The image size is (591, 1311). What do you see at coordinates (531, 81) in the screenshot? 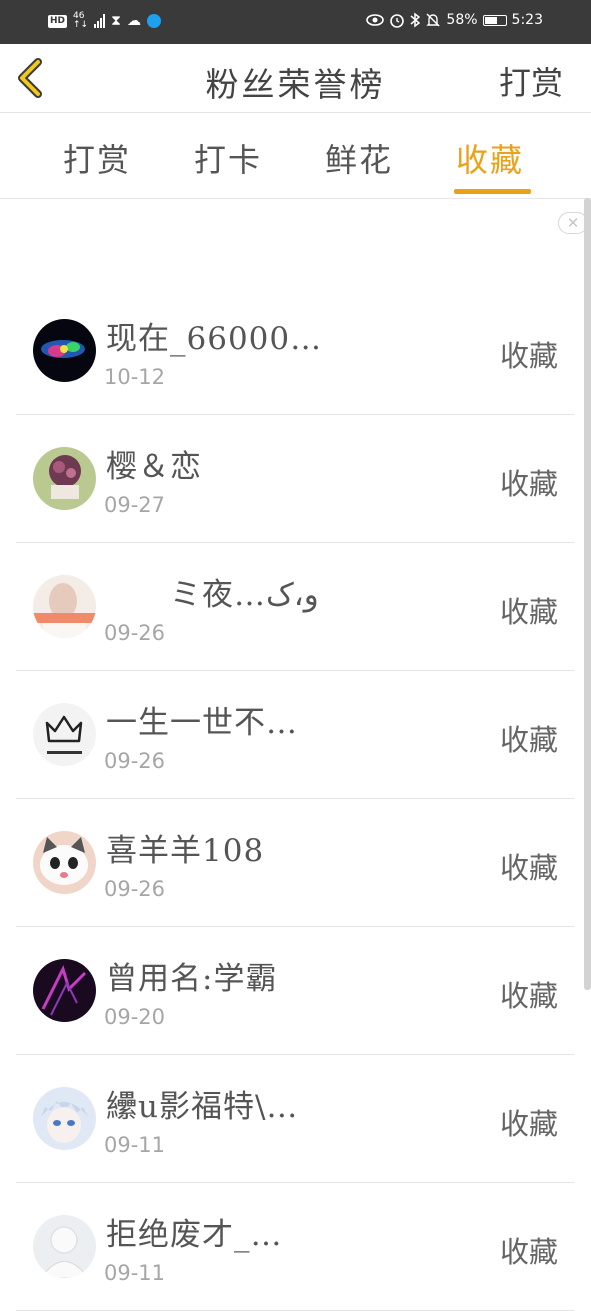
I see `tip-button: 打赏` at bounding box center [531, 81].